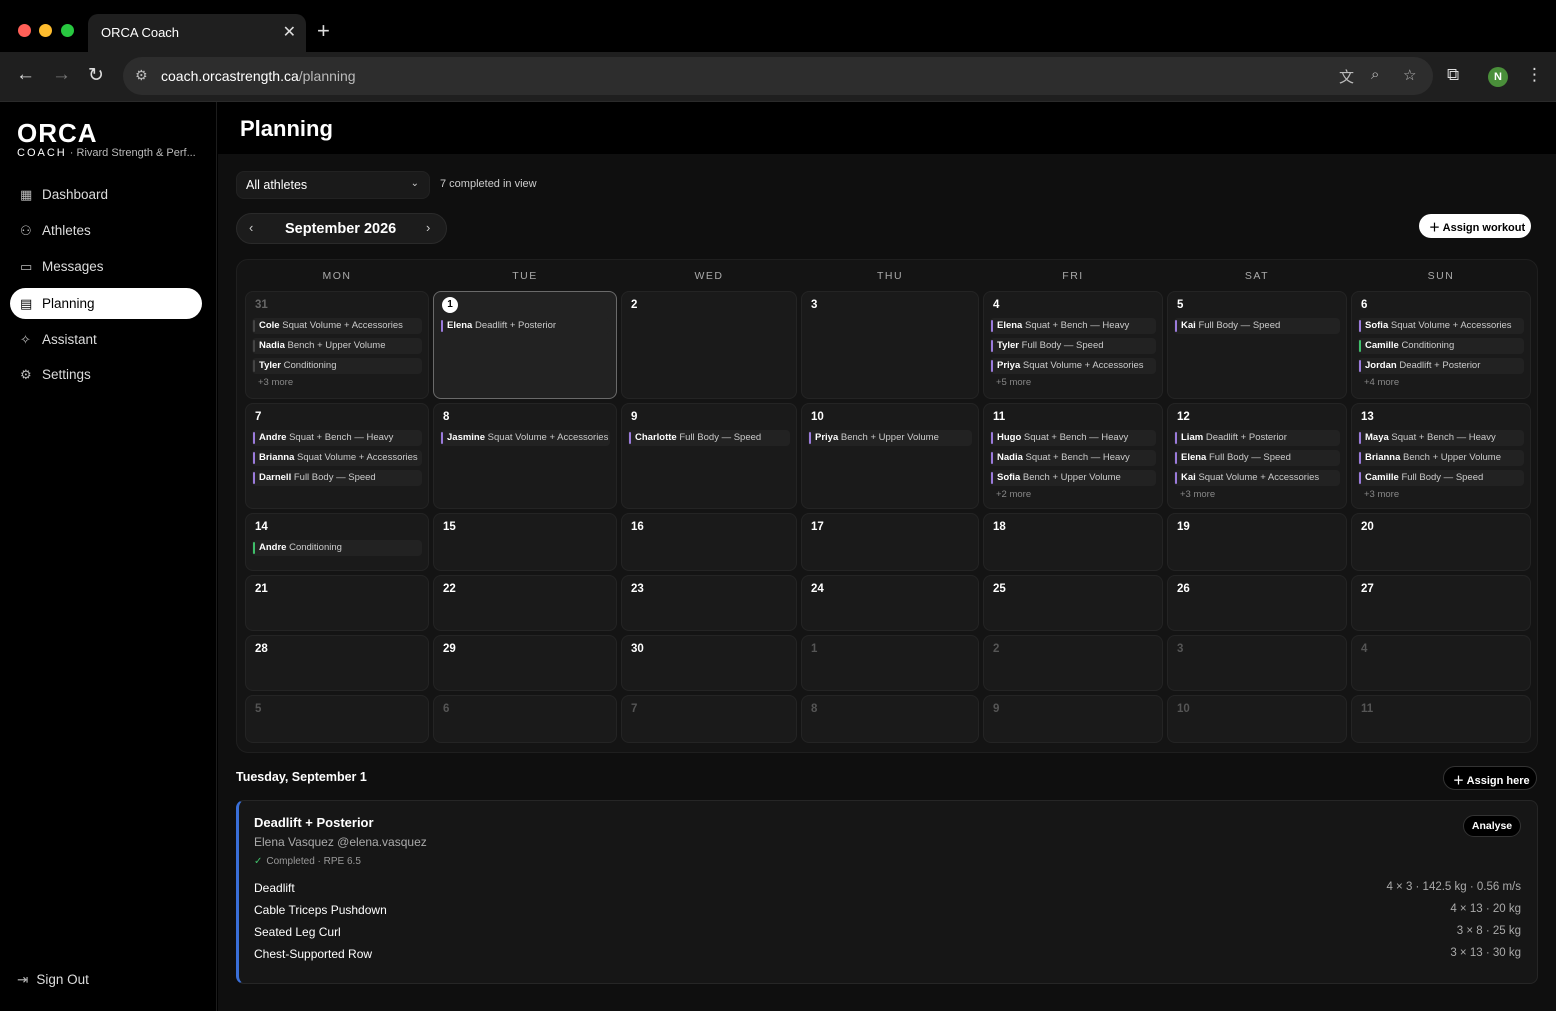  What do you see at coordinates (1073, 719) in the screenshot?
I see `calendar-day-cell: 9` at bounding box center [1073, 719].